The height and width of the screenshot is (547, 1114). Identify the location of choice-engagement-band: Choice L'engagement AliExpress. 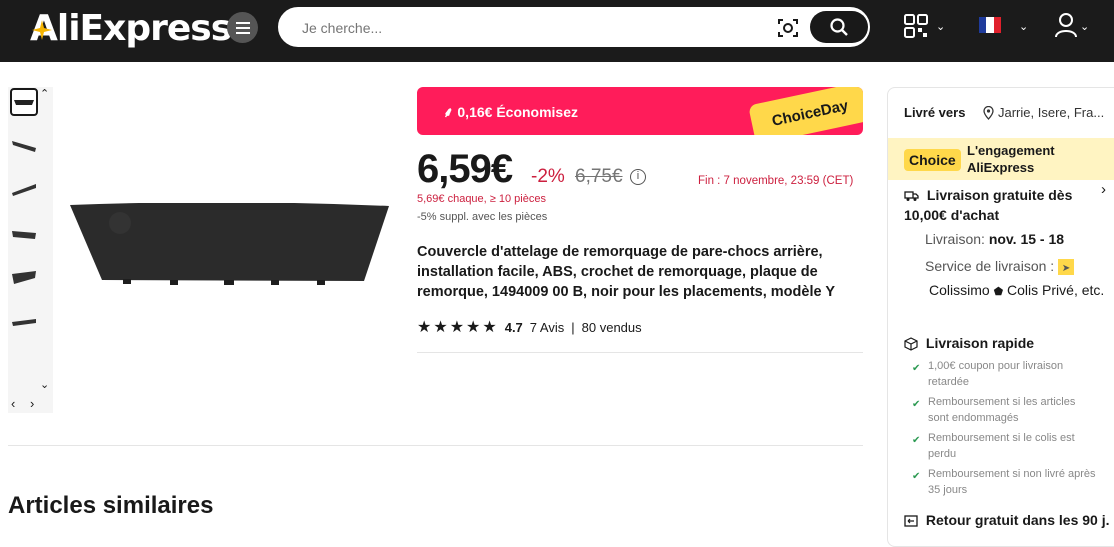
(1001, 159).